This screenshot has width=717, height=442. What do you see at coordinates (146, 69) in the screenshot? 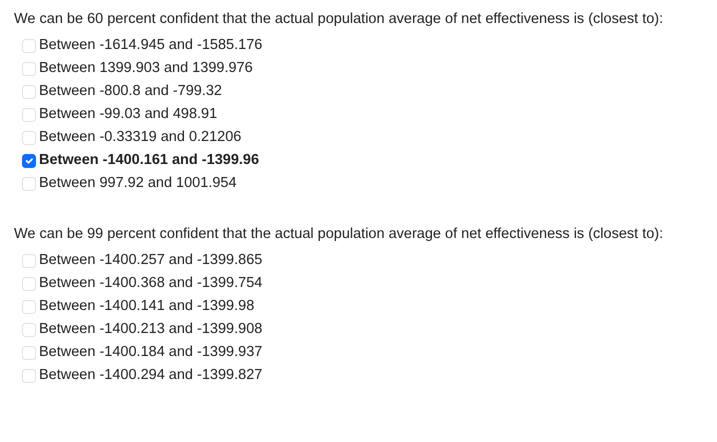
I see `answer-label: Between 1399.903 and 1399.976` at bounding box center [146, 69].